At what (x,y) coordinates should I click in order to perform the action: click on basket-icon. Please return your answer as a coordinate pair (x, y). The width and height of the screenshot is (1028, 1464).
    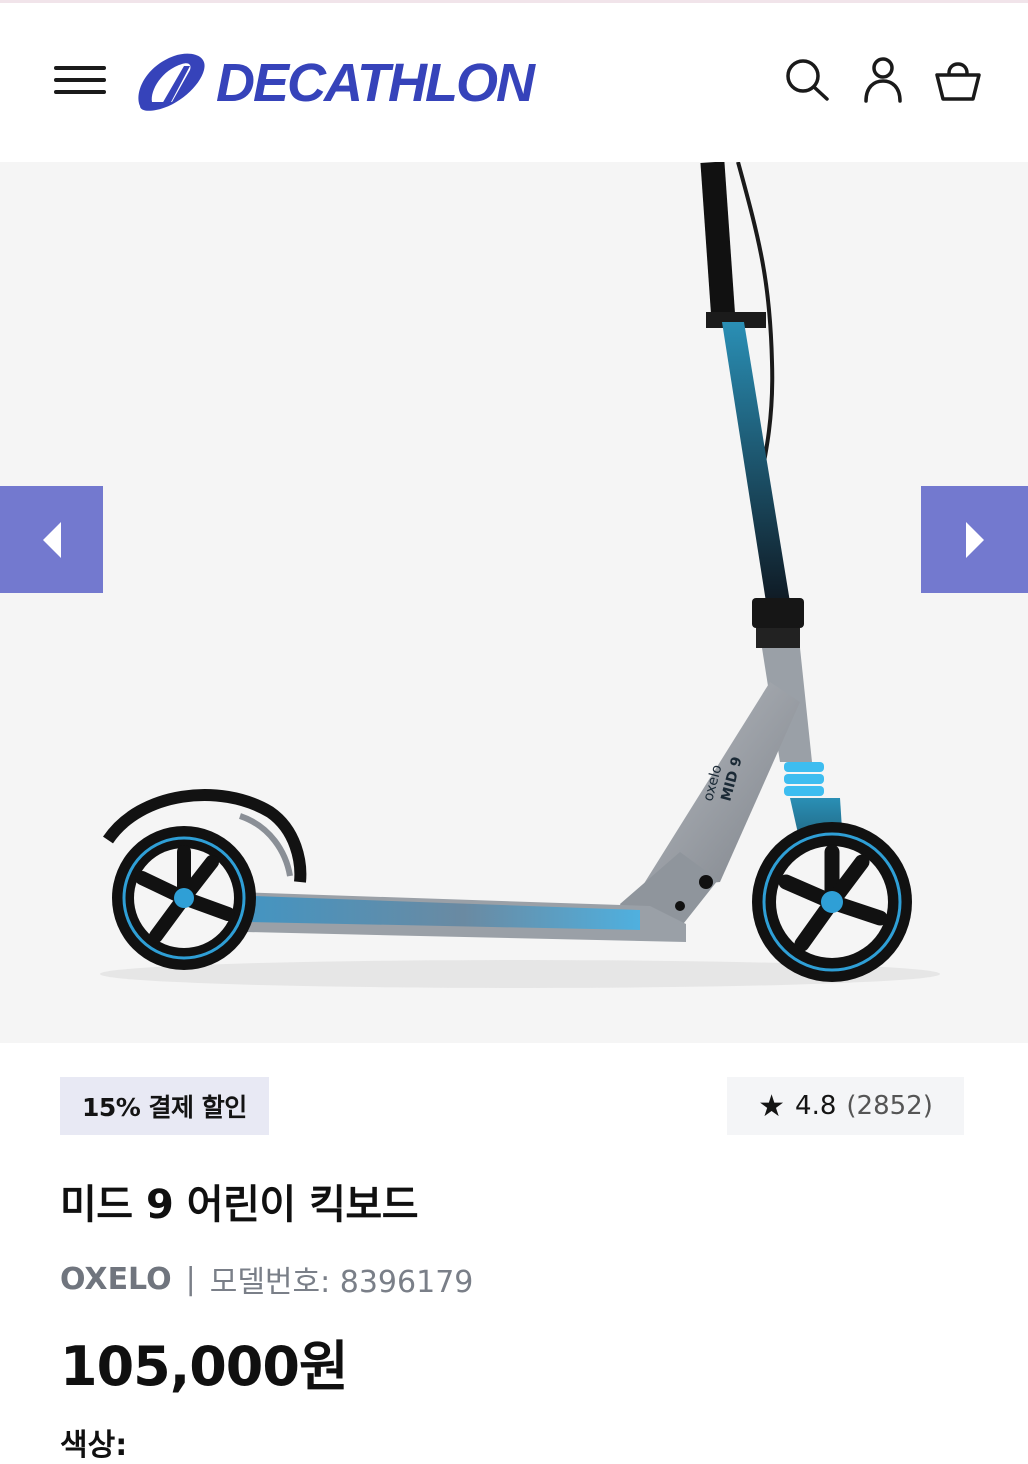
    Looking at the image, I should click on (958, 81).